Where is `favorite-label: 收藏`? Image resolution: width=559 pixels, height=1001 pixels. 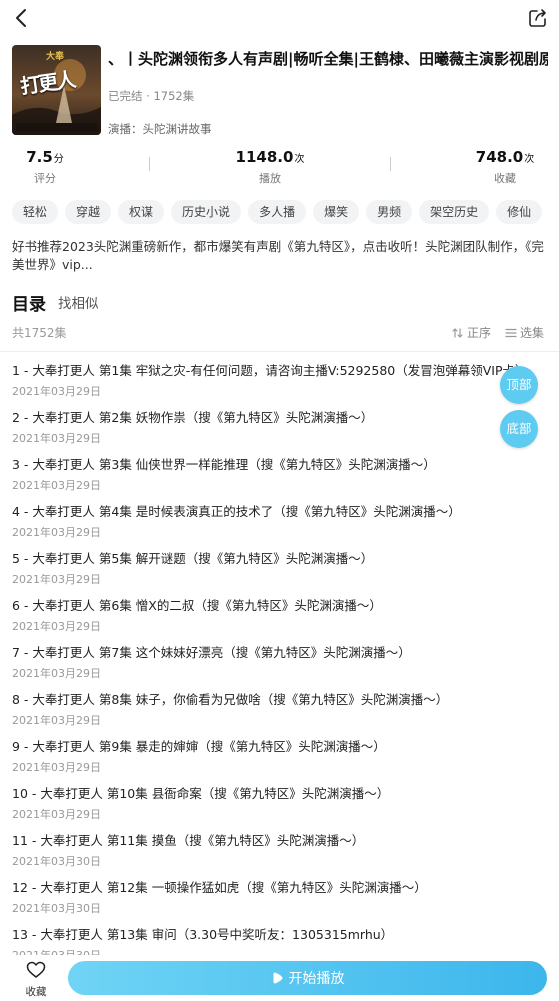
favorite-label: 收藏 is located at coordinates (36, 992).